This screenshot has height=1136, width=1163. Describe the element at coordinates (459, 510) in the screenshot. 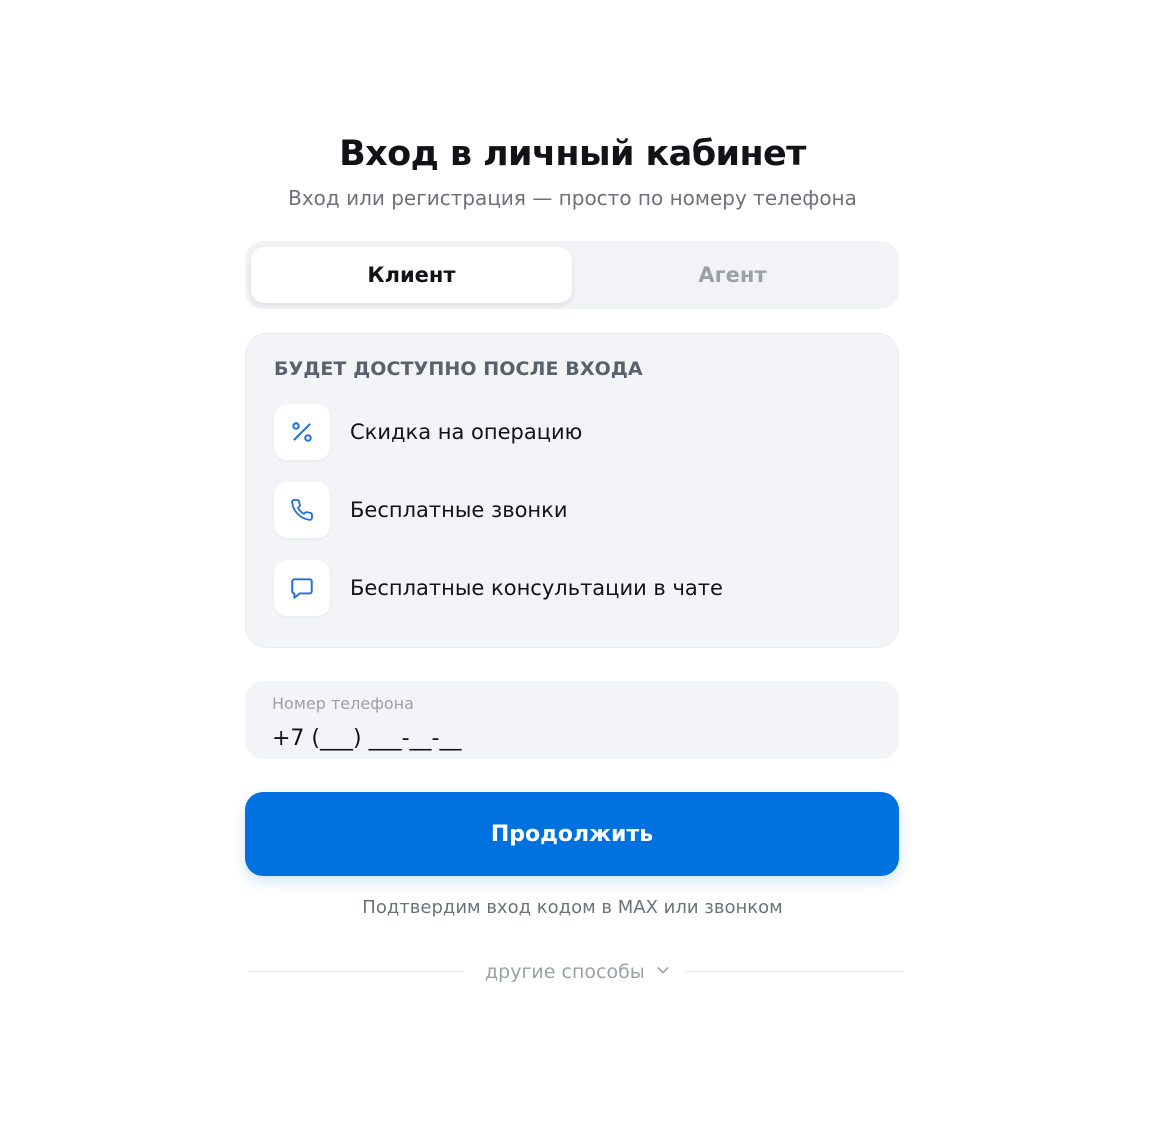

I see `benefit-label: Бесплатные звонки` at that location.